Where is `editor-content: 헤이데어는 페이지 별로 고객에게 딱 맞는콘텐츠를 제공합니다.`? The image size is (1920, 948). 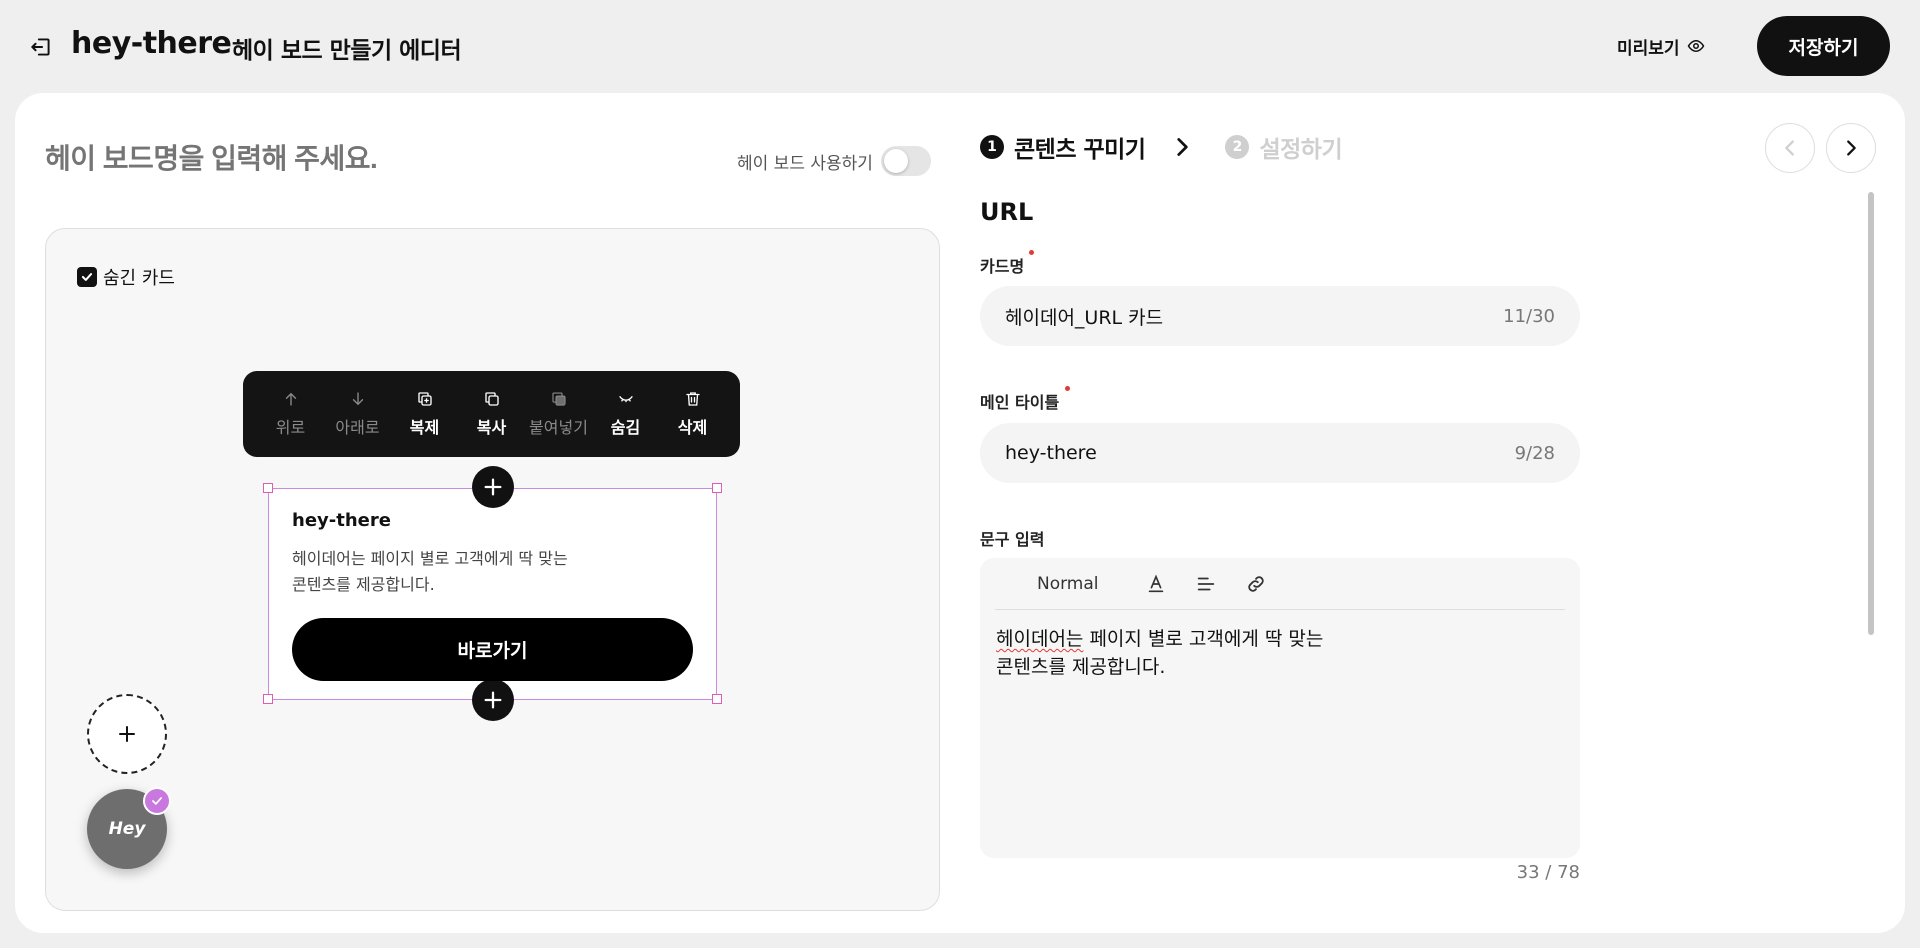
editor-content: 헤이데어는 페이지 별로 고객에게 딱 맞는콘텐츠를 제공합니다. is located at coordinates (1276, 653).